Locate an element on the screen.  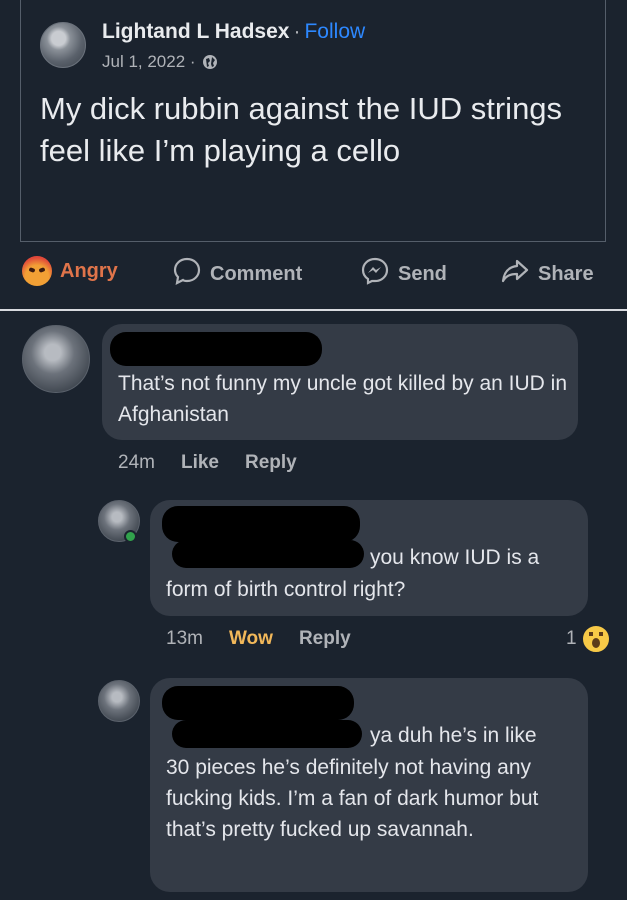
post-author-line: Lightand L Hadsex · Follow is located at coordinates (233, 32).